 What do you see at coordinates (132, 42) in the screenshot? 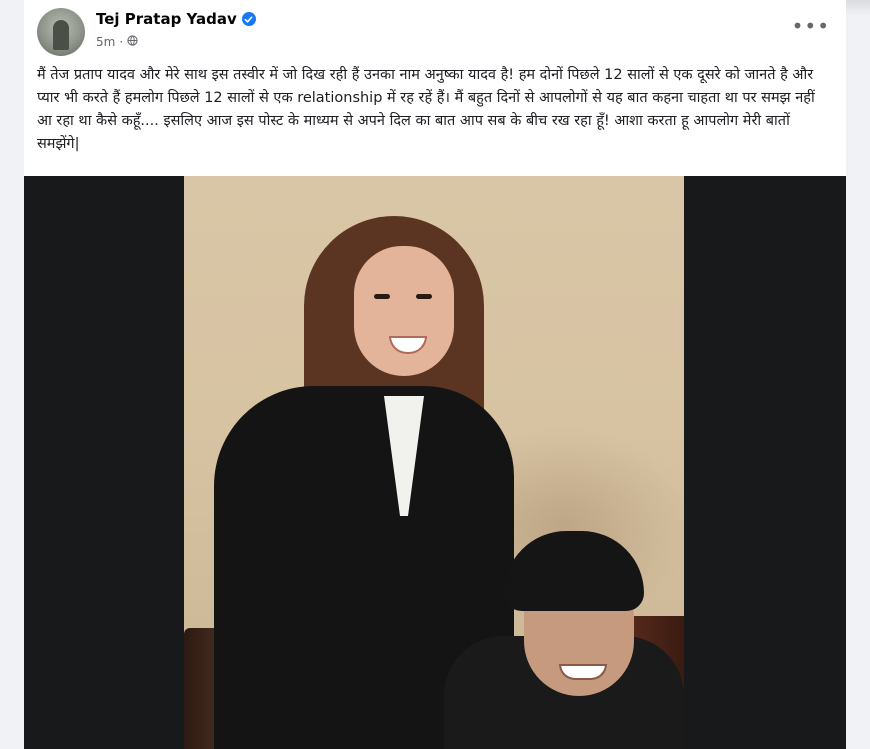
I see `globe-icon` at bounding box center [132, 42].